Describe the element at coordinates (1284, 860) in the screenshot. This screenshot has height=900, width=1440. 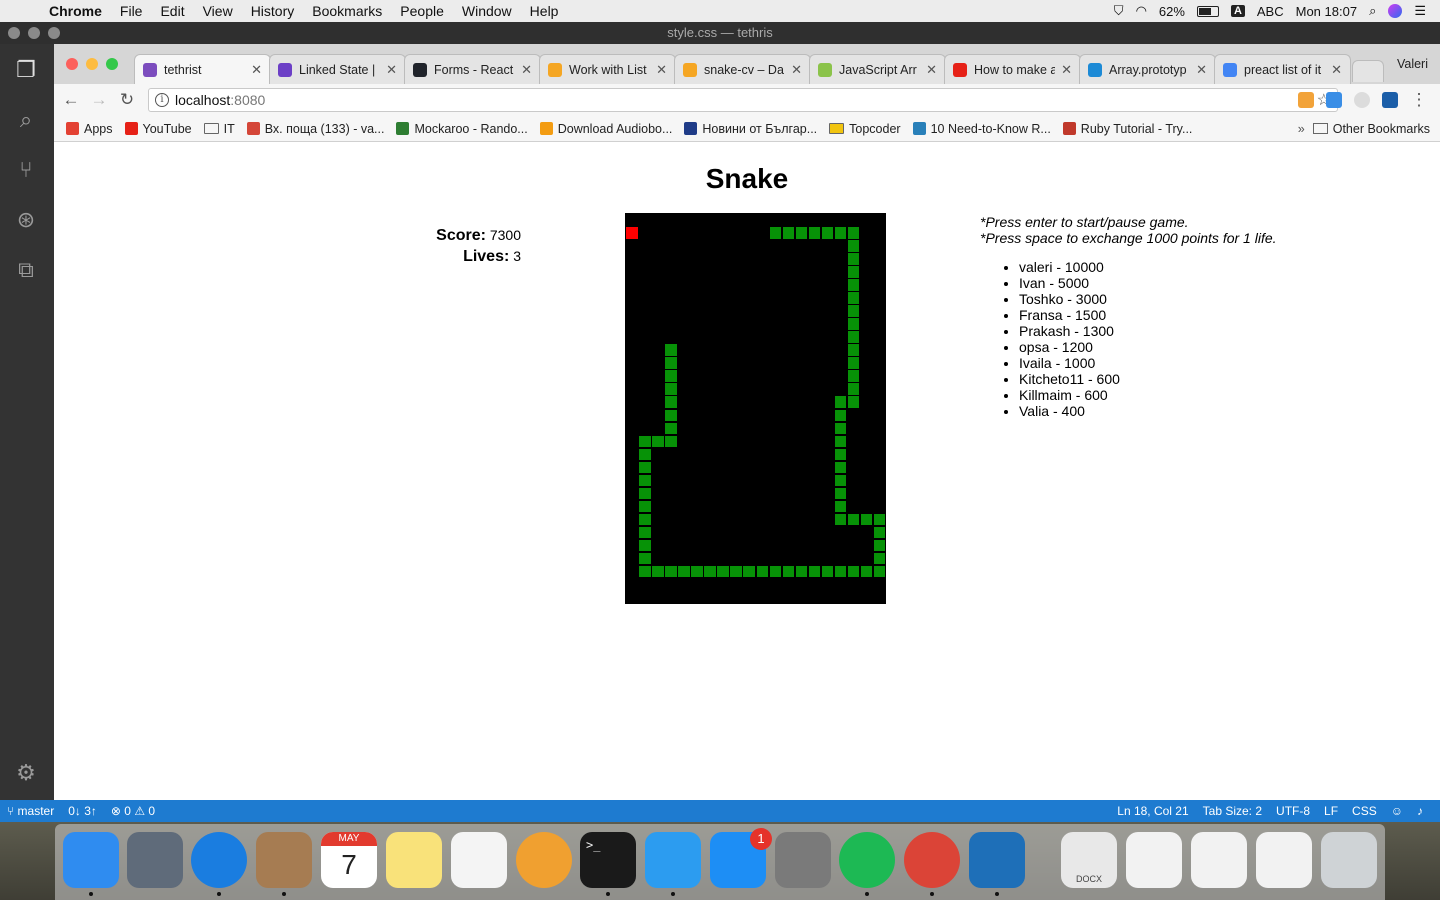
I see `screenshot-3-icon` at that location.